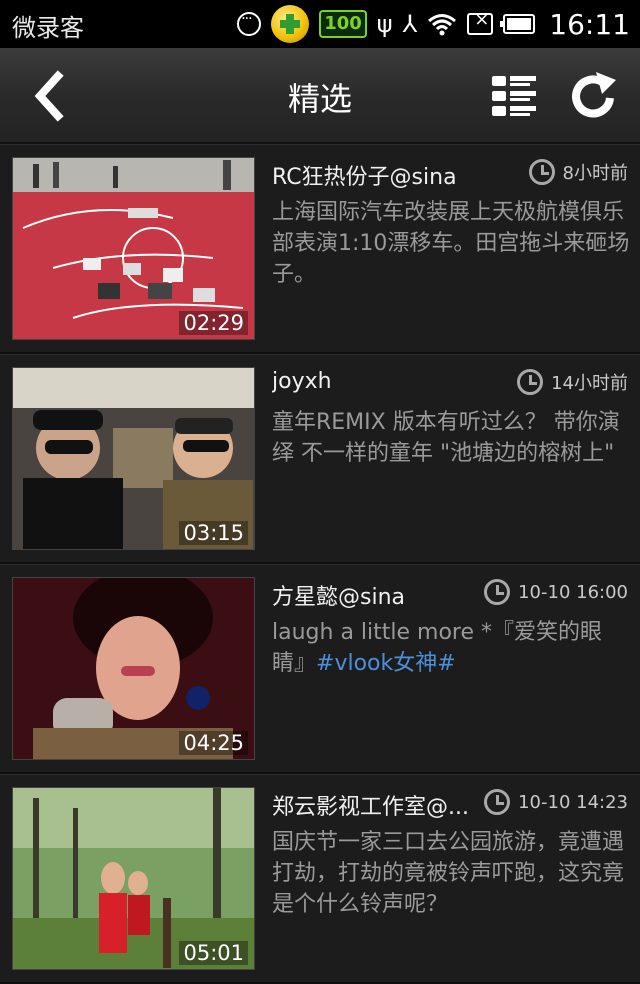 The image size is (640, 984). What do you see at coordinates (213, 323) in the screenshot?
I see `video-duration: 02:29` at bounding box center [213, 323].